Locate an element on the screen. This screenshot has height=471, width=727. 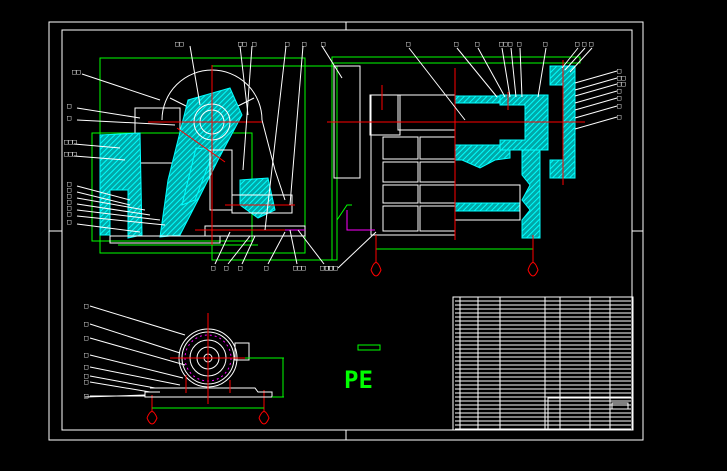
side-section-view is located at coordinates (214, 159).